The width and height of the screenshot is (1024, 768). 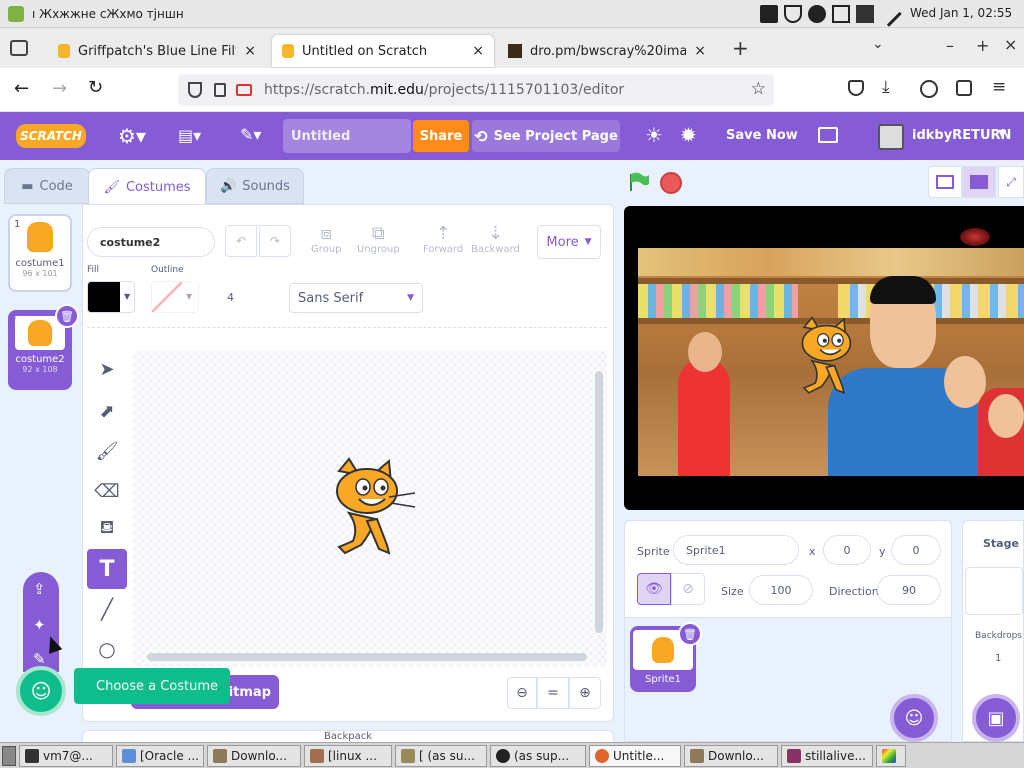 What do you see at coordinates (443, 239) in the screenshot?
I see `forward-button: ⇡ Forward` at bounding box center [443, 239].